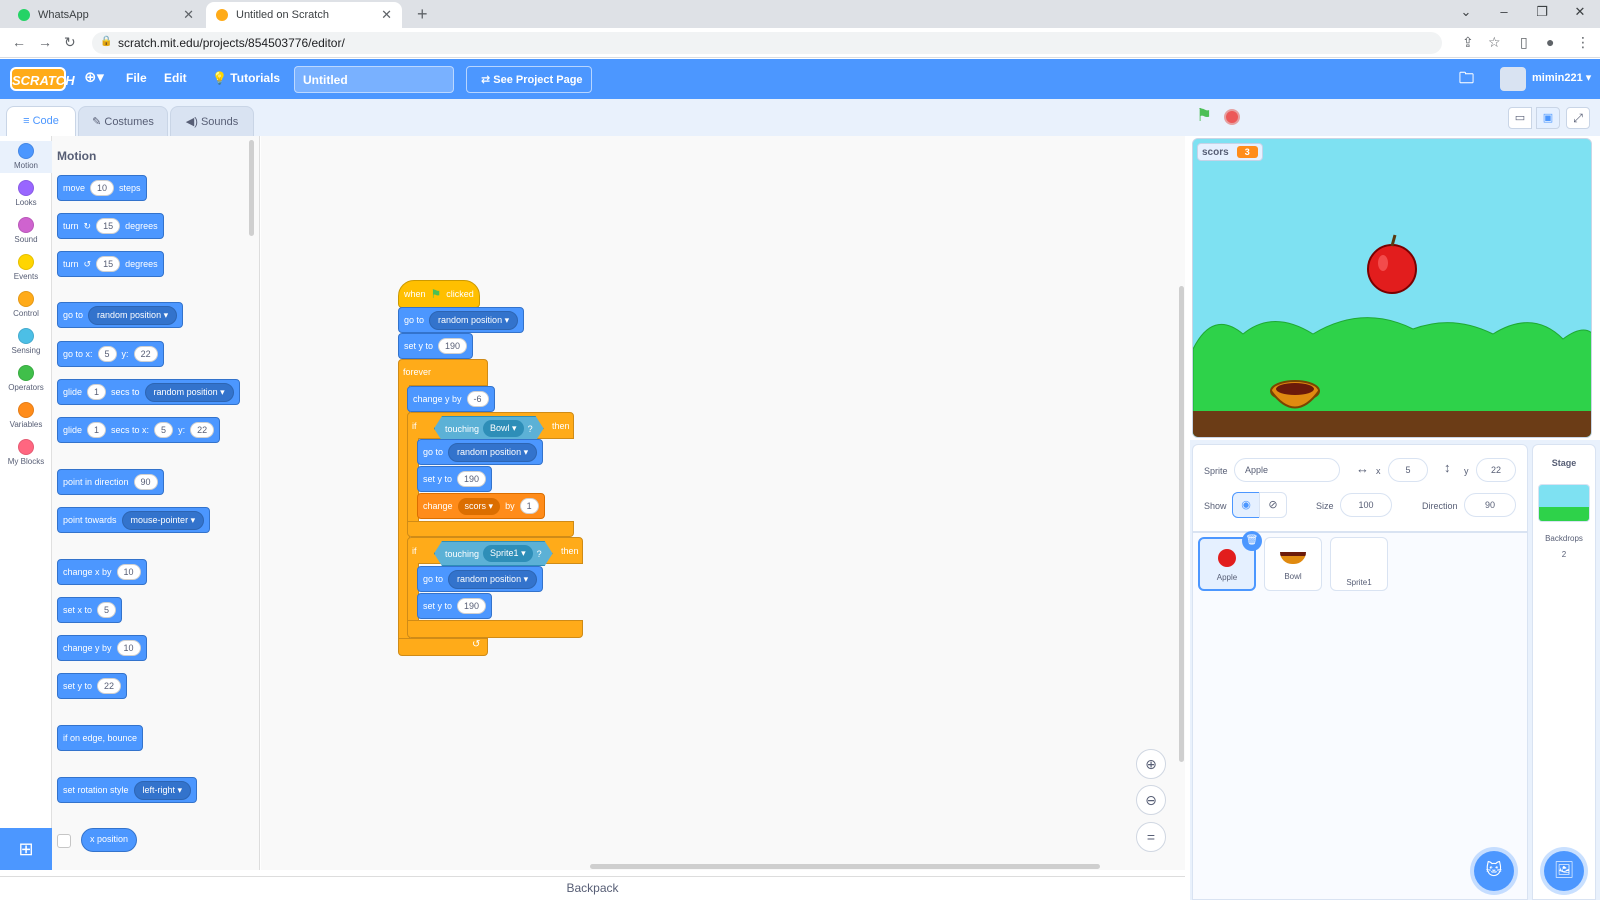 The height and width of the screenshot is (900, 1600). Describe the element at coordinates (1494, 42) in the screenshot. I see `bookmark-star-icon: ☆` at that location.